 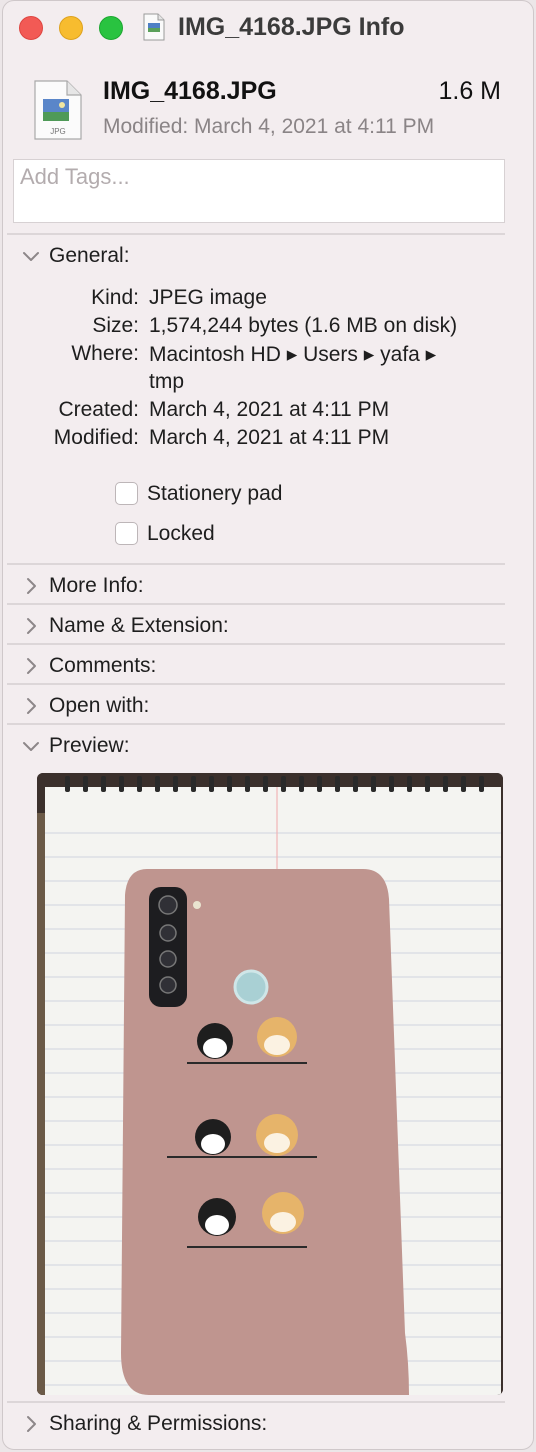 I want to click on kind-label: Kind:, so click(x=115, y=297).